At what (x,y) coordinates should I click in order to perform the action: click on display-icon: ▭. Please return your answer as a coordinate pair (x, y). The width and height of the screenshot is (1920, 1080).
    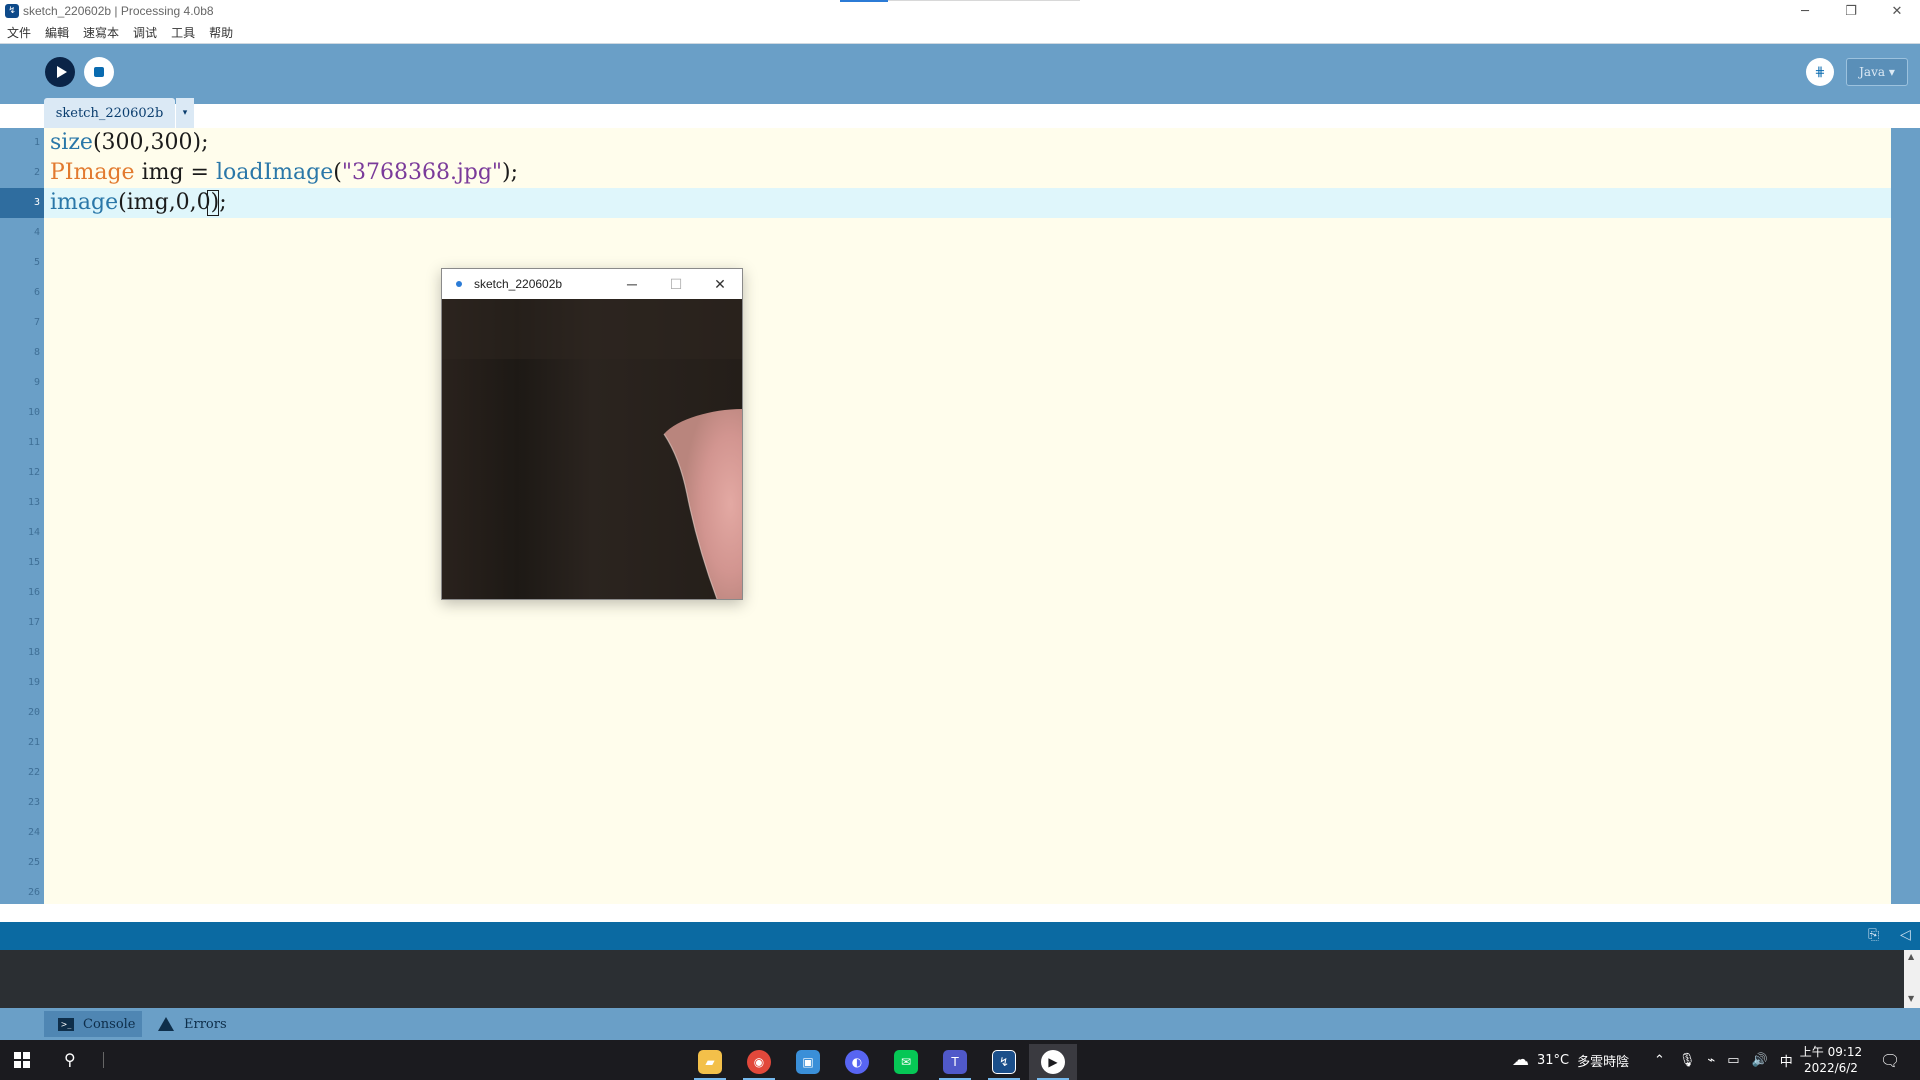
    Looking at the image, I should click on (1733, 1060).